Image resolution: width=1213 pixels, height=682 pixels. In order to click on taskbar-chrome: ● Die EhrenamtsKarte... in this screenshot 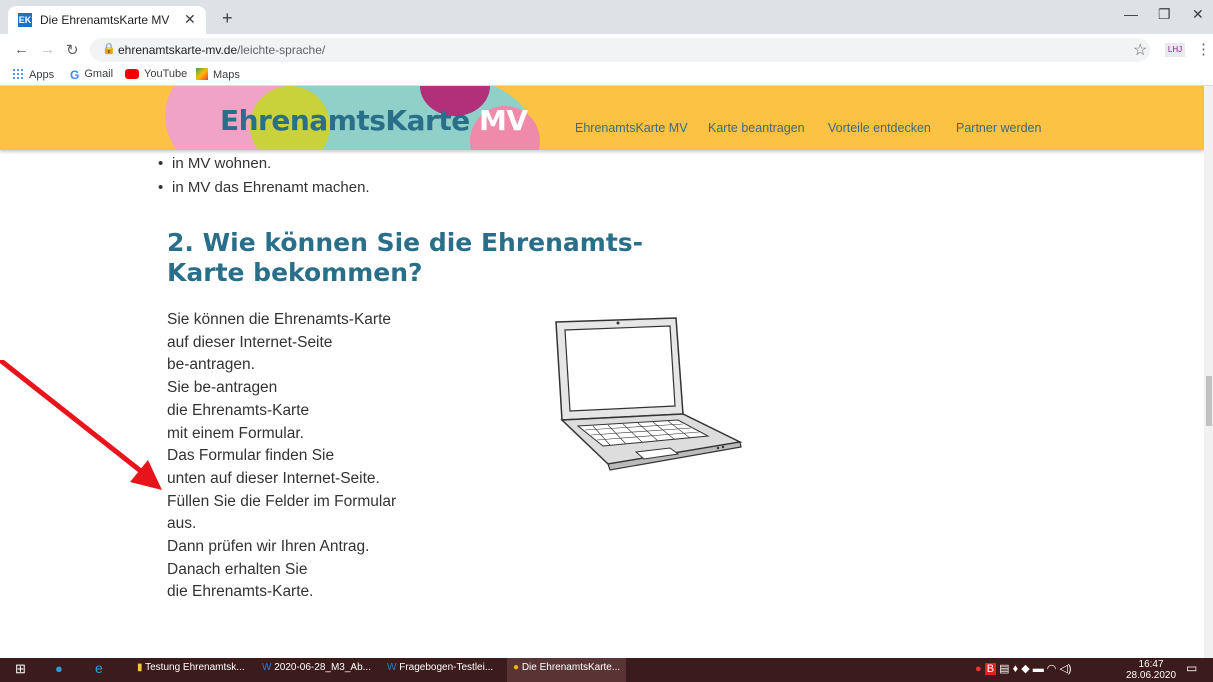, I will do `click(567, 670)`.